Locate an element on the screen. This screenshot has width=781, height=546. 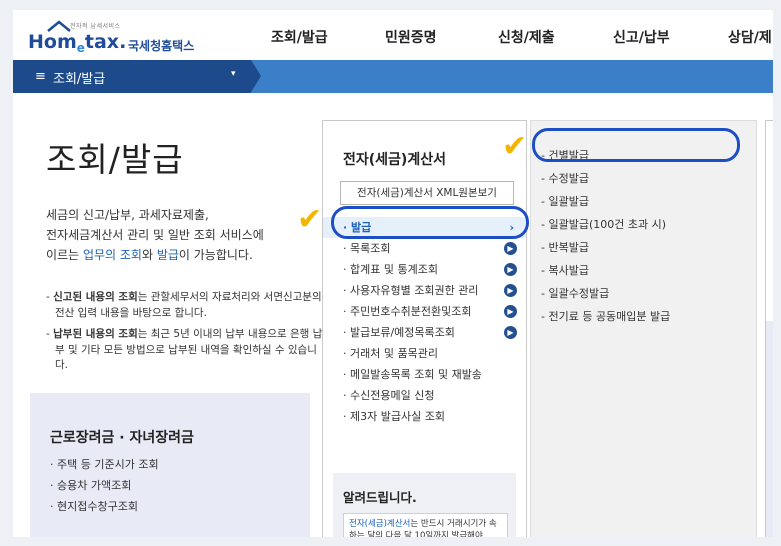
gnb-civil-certificate: 민원증명 is located at coordinates (411, 37).